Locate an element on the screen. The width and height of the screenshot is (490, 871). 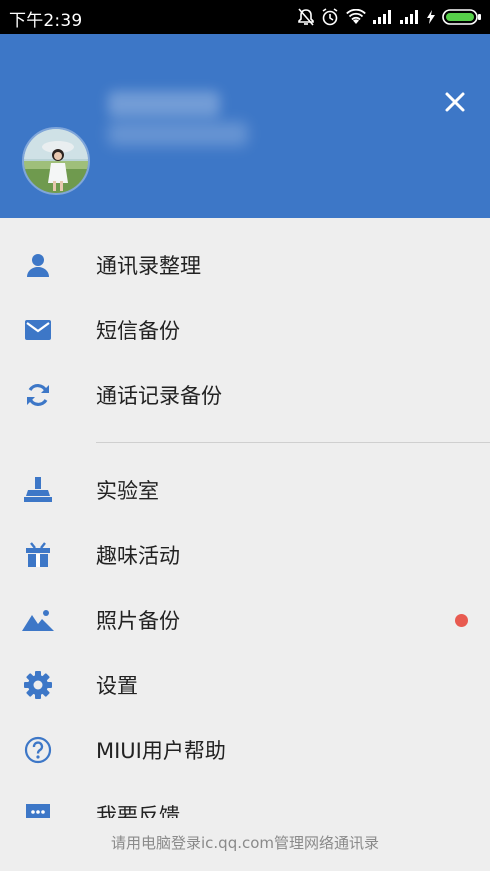
wifi-icon is located at coordinates (356, 17).